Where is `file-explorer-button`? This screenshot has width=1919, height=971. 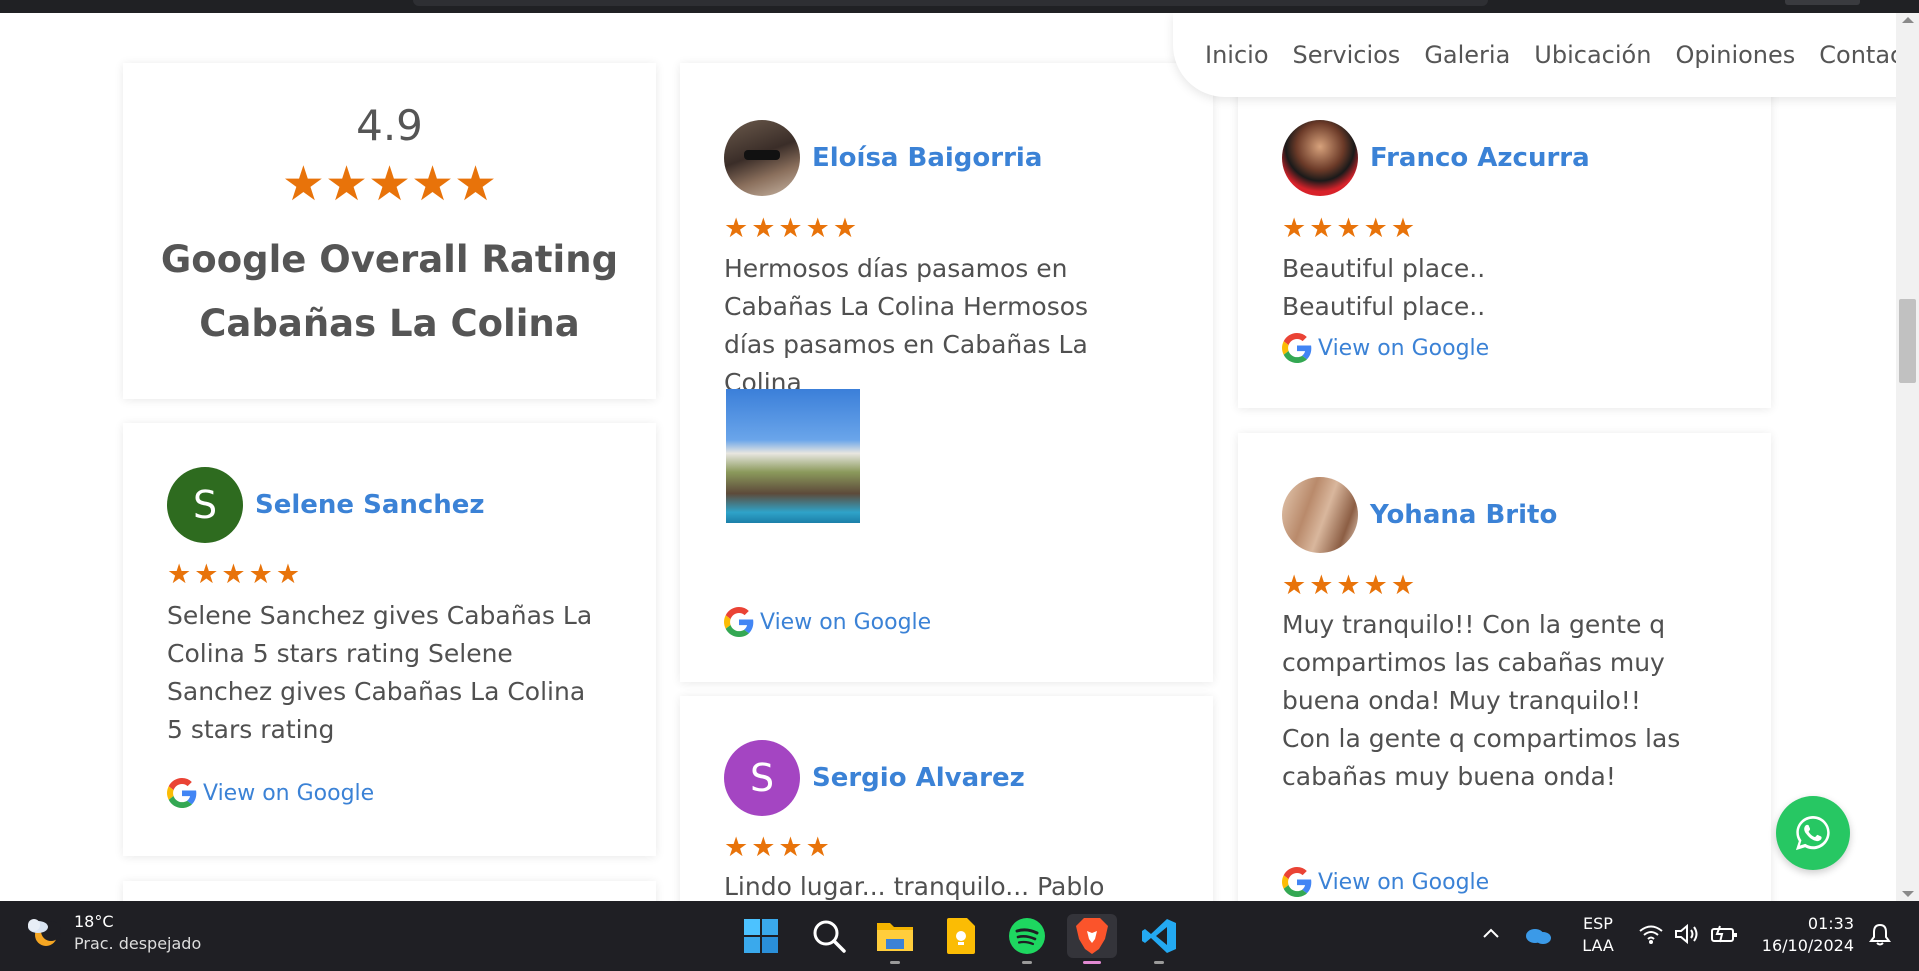
file-explorer-button is located at coordinates (895, 939).